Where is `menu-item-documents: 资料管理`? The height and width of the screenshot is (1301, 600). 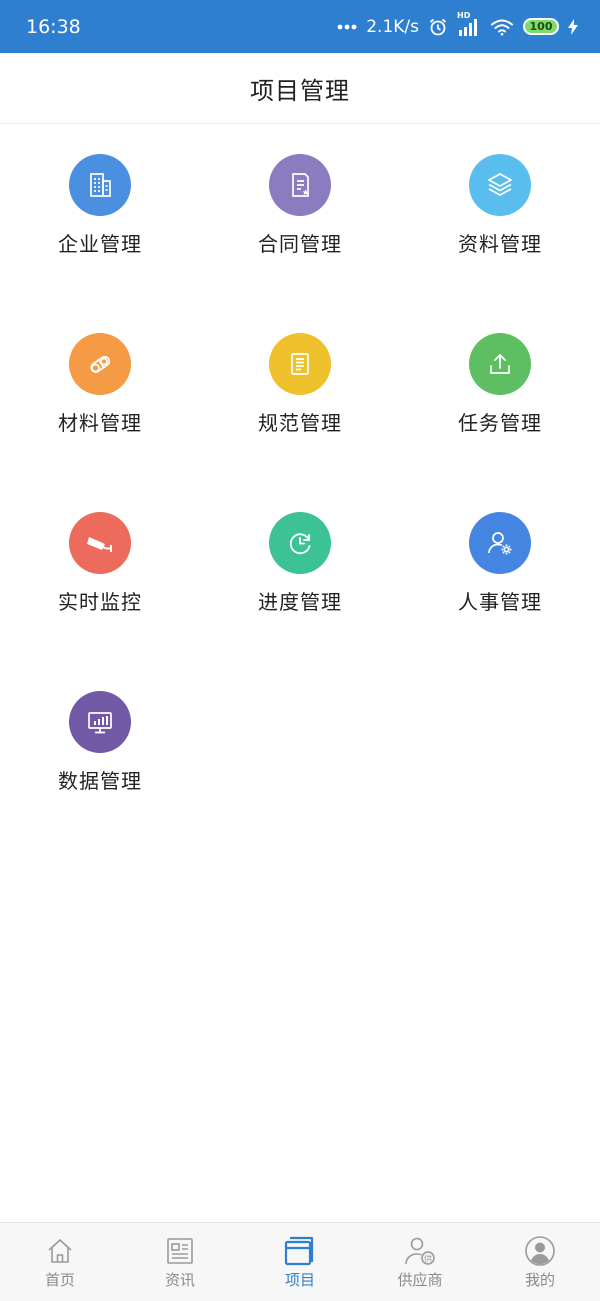
menu-item-documents: 资料管理 is located at coordinates (500, 209).